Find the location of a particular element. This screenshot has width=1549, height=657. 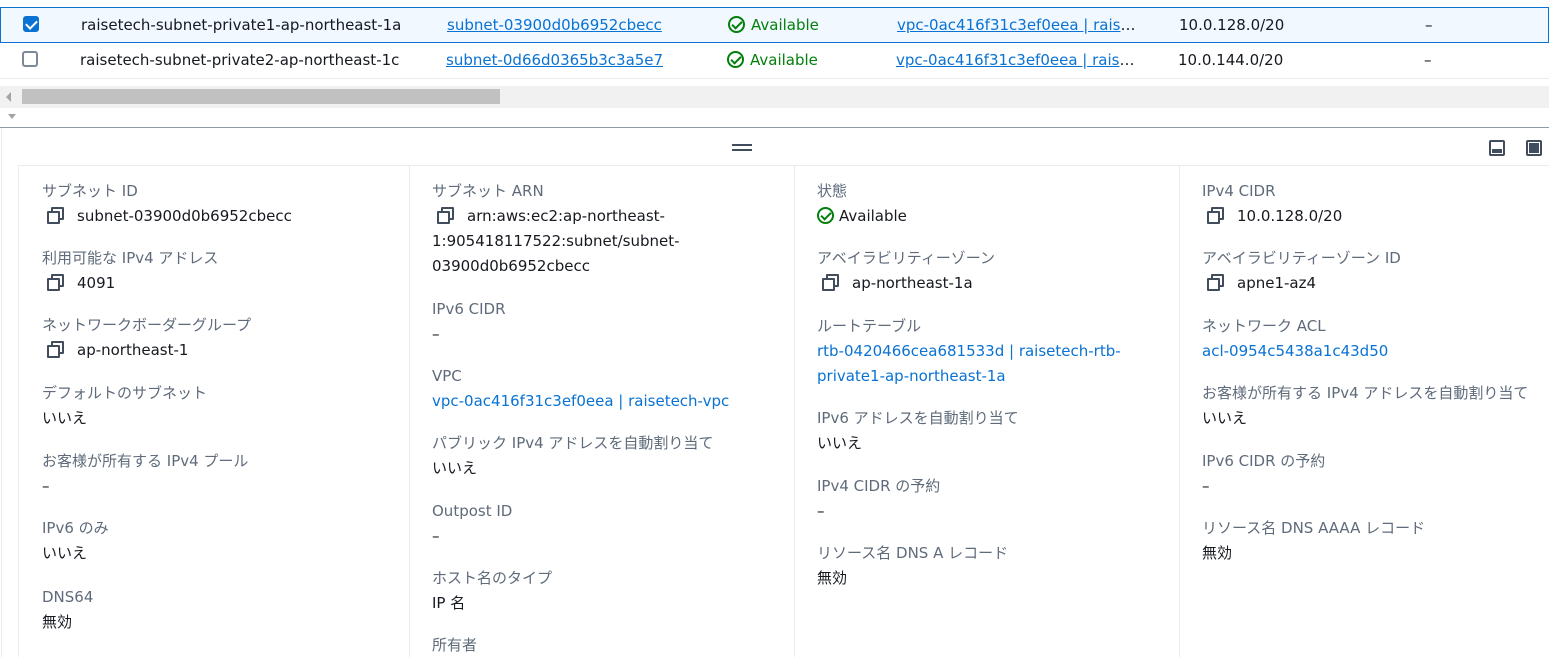

field-label: IPv6 アドレスを自動割り当て is located at coordinates (918, 418).